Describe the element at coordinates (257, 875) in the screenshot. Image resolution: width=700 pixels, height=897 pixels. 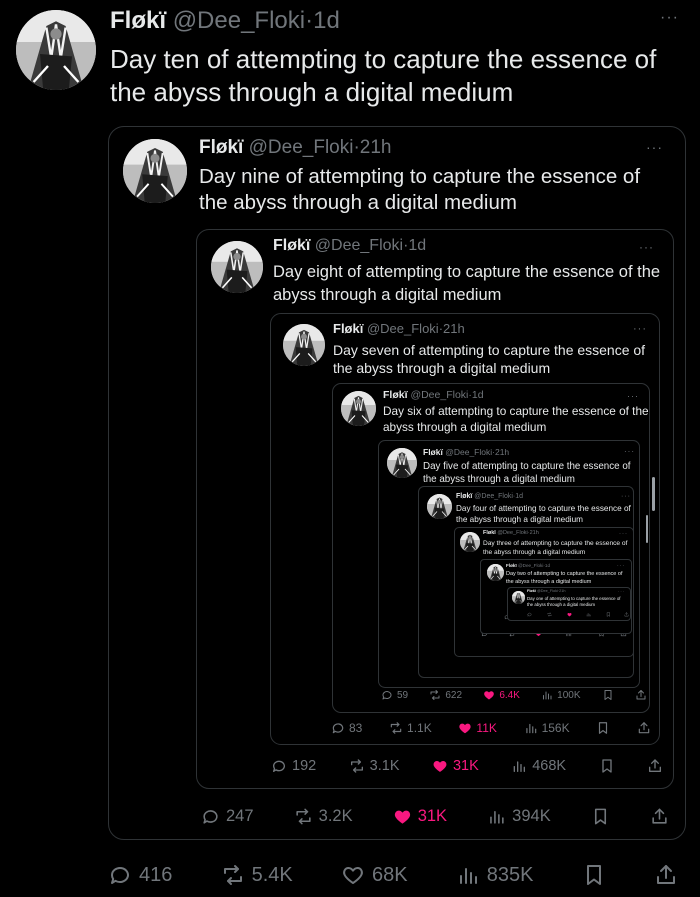
I see `repost-button: 5.4K` at that location.